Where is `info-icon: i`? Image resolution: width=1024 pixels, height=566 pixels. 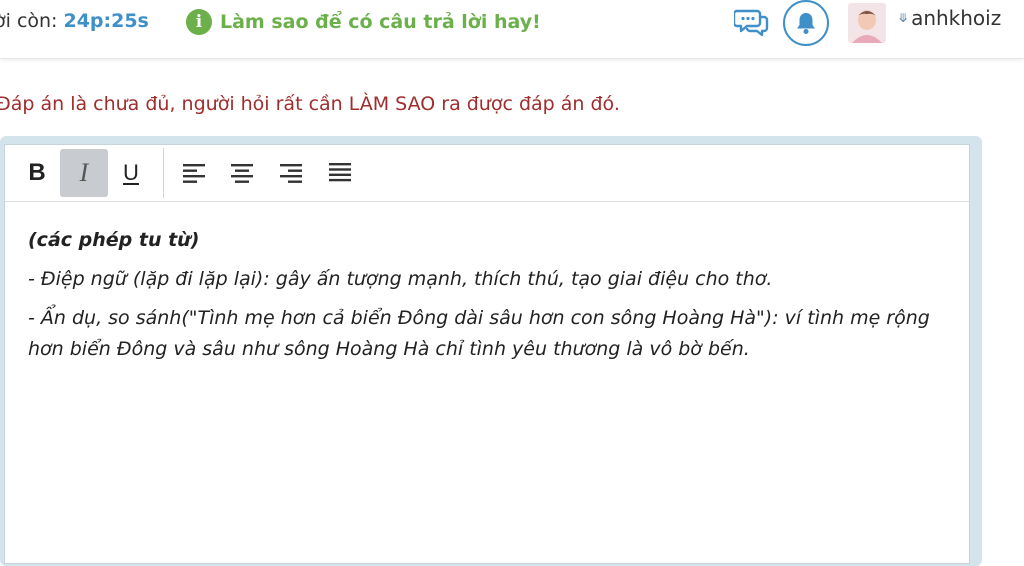
info-icon: i is located at coordinates (199, 22).